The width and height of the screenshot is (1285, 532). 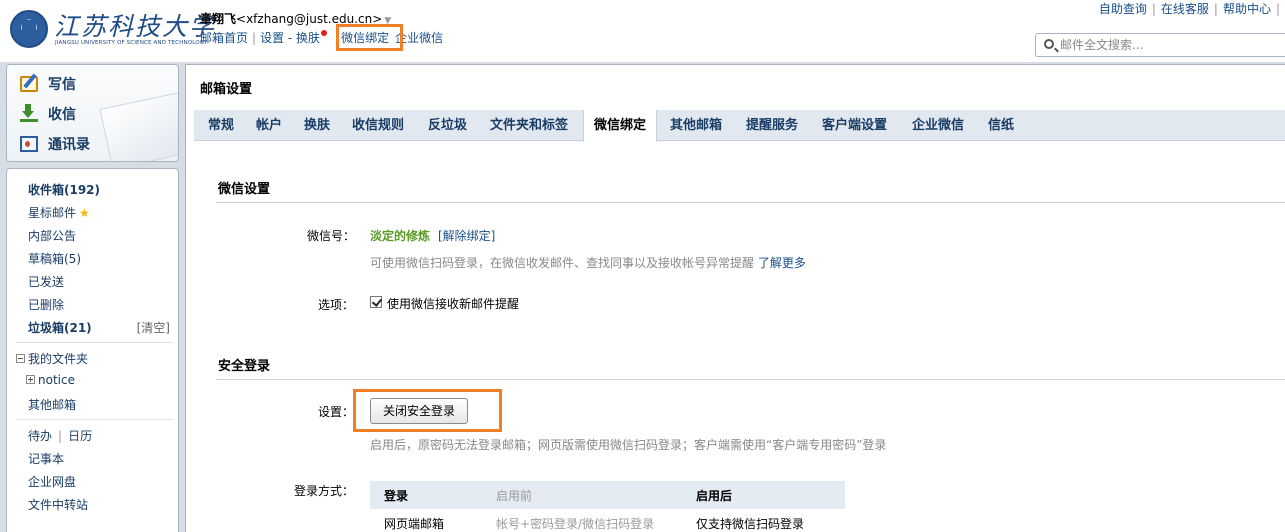 I want to click on new-dot-icon, so click(x=324, y=33).